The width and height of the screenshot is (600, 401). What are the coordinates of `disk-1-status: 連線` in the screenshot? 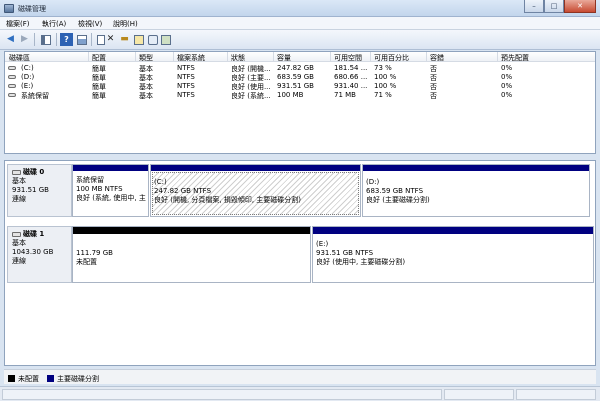 It's located at (19, 261).